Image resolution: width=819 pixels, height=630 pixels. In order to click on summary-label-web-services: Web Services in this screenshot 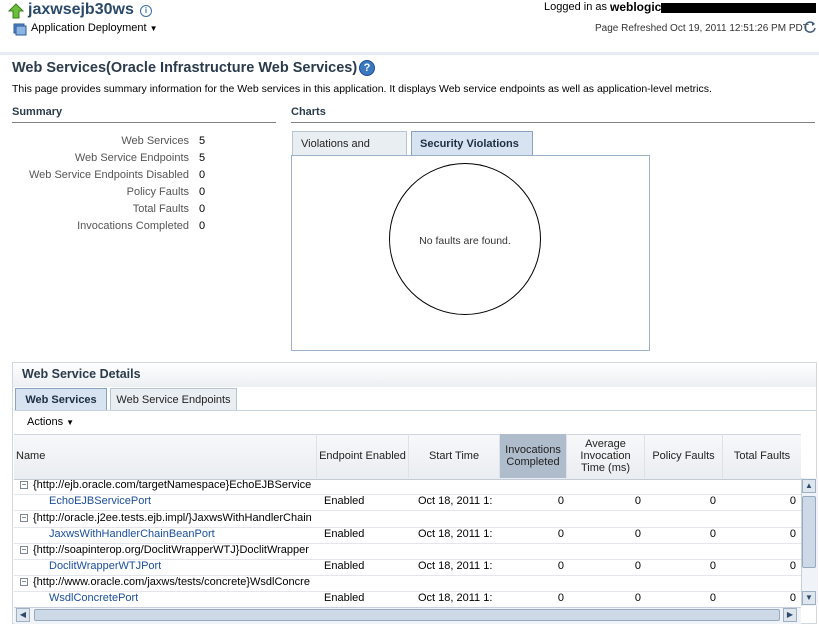, I will do `click(155, 141)`.